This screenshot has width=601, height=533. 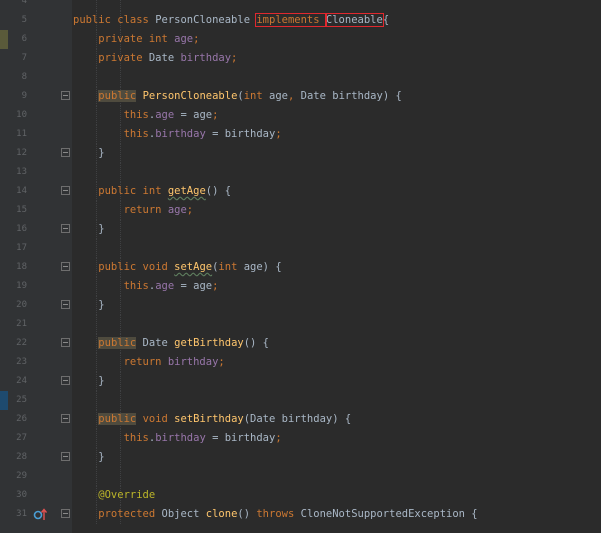 I want to click on code-text: this.birthday = birthday;, so click(x=177, y=438).